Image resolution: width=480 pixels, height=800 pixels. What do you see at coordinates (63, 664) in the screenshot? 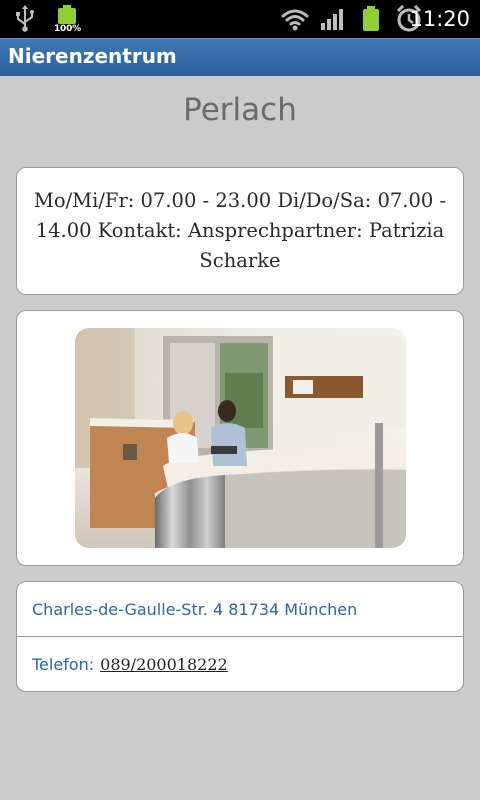
I see `phone-label: Telefon:` at bounding box center [63, 664].